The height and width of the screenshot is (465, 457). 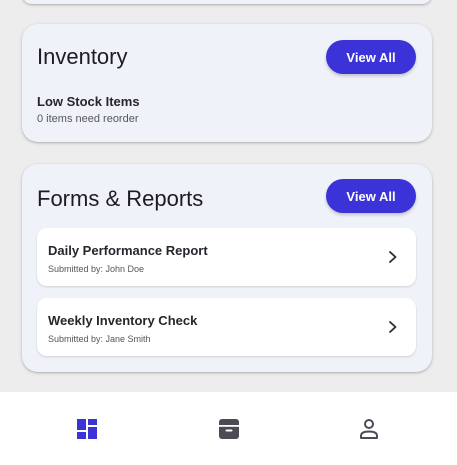 I want to click on nav-dashboard-tab, so click(x=87, y=429).